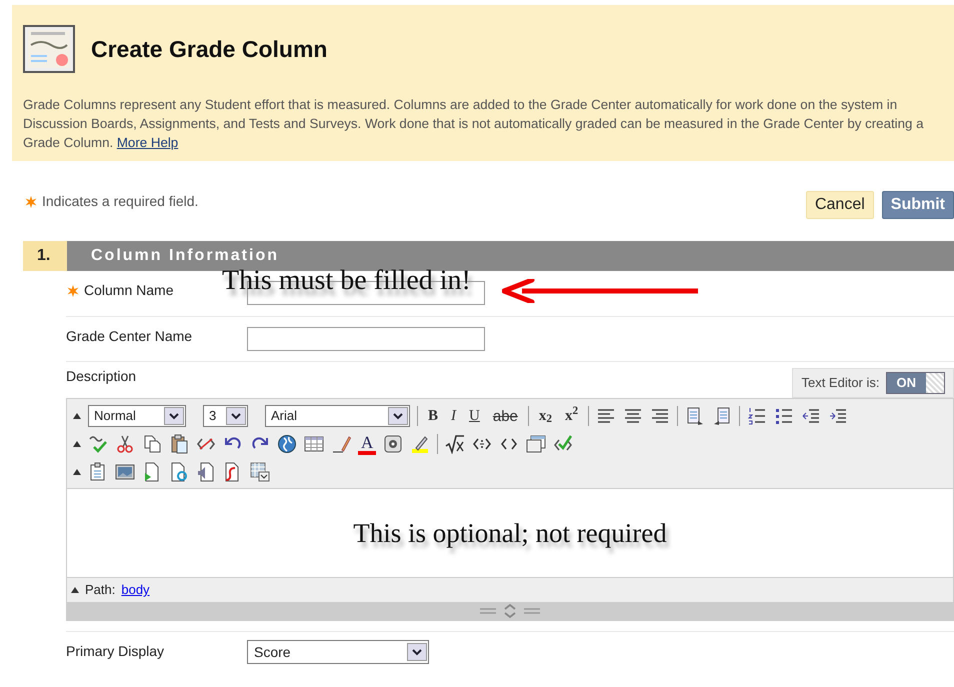 This screenshot has height=687, width=954. Describe the element at coordinates (918, 205) in the screenshot. I see `submit-button: Submit` at that location.